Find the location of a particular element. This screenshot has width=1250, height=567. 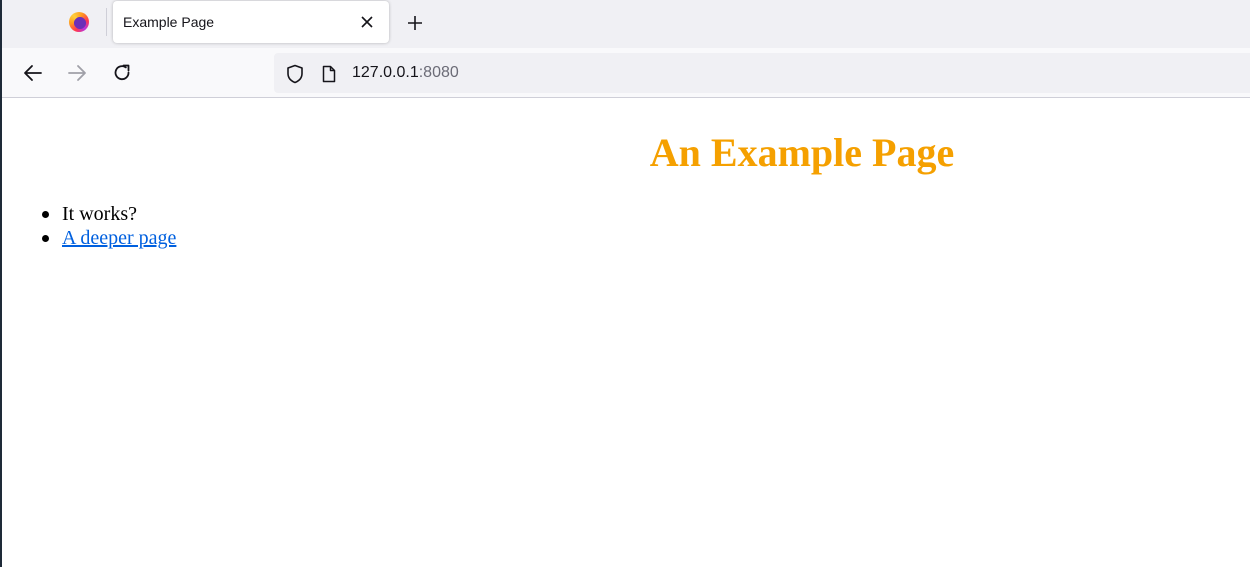

list-item: It works? is located at coordinates (109, 214).